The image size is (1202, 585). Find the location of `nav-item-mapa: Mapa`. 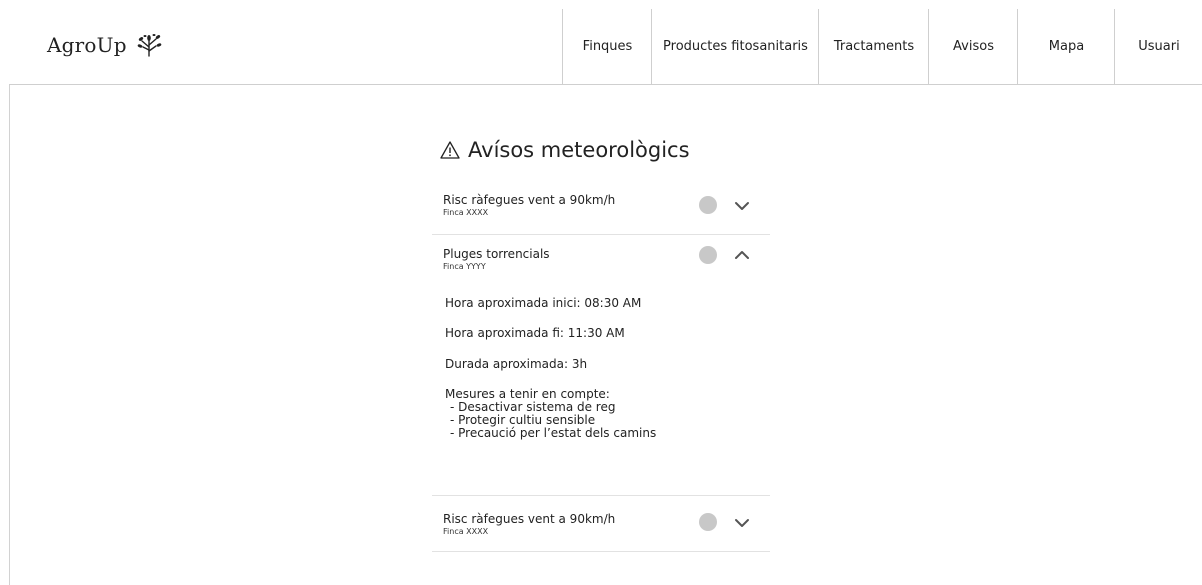

nav-item-mapa: Mapa is located at coordinates (1066, 46).